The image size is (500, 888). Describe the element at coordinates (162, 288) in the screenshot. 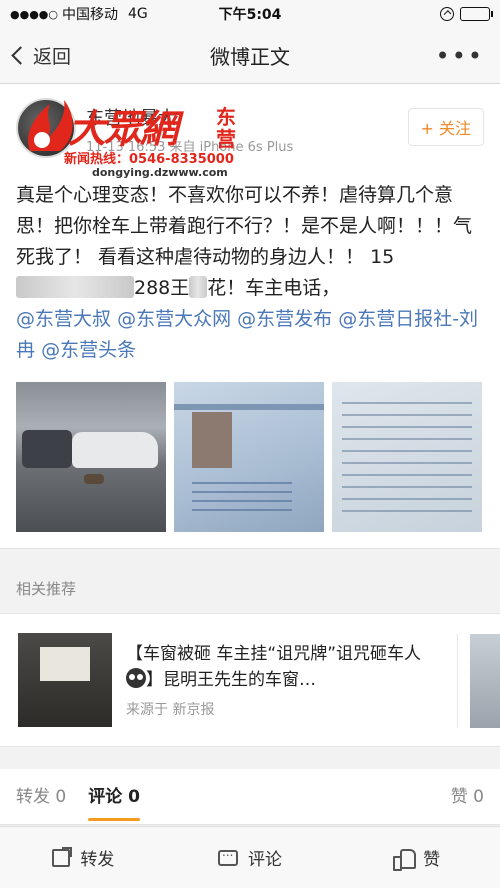

I see `post-text-part2: 288王` at that location.